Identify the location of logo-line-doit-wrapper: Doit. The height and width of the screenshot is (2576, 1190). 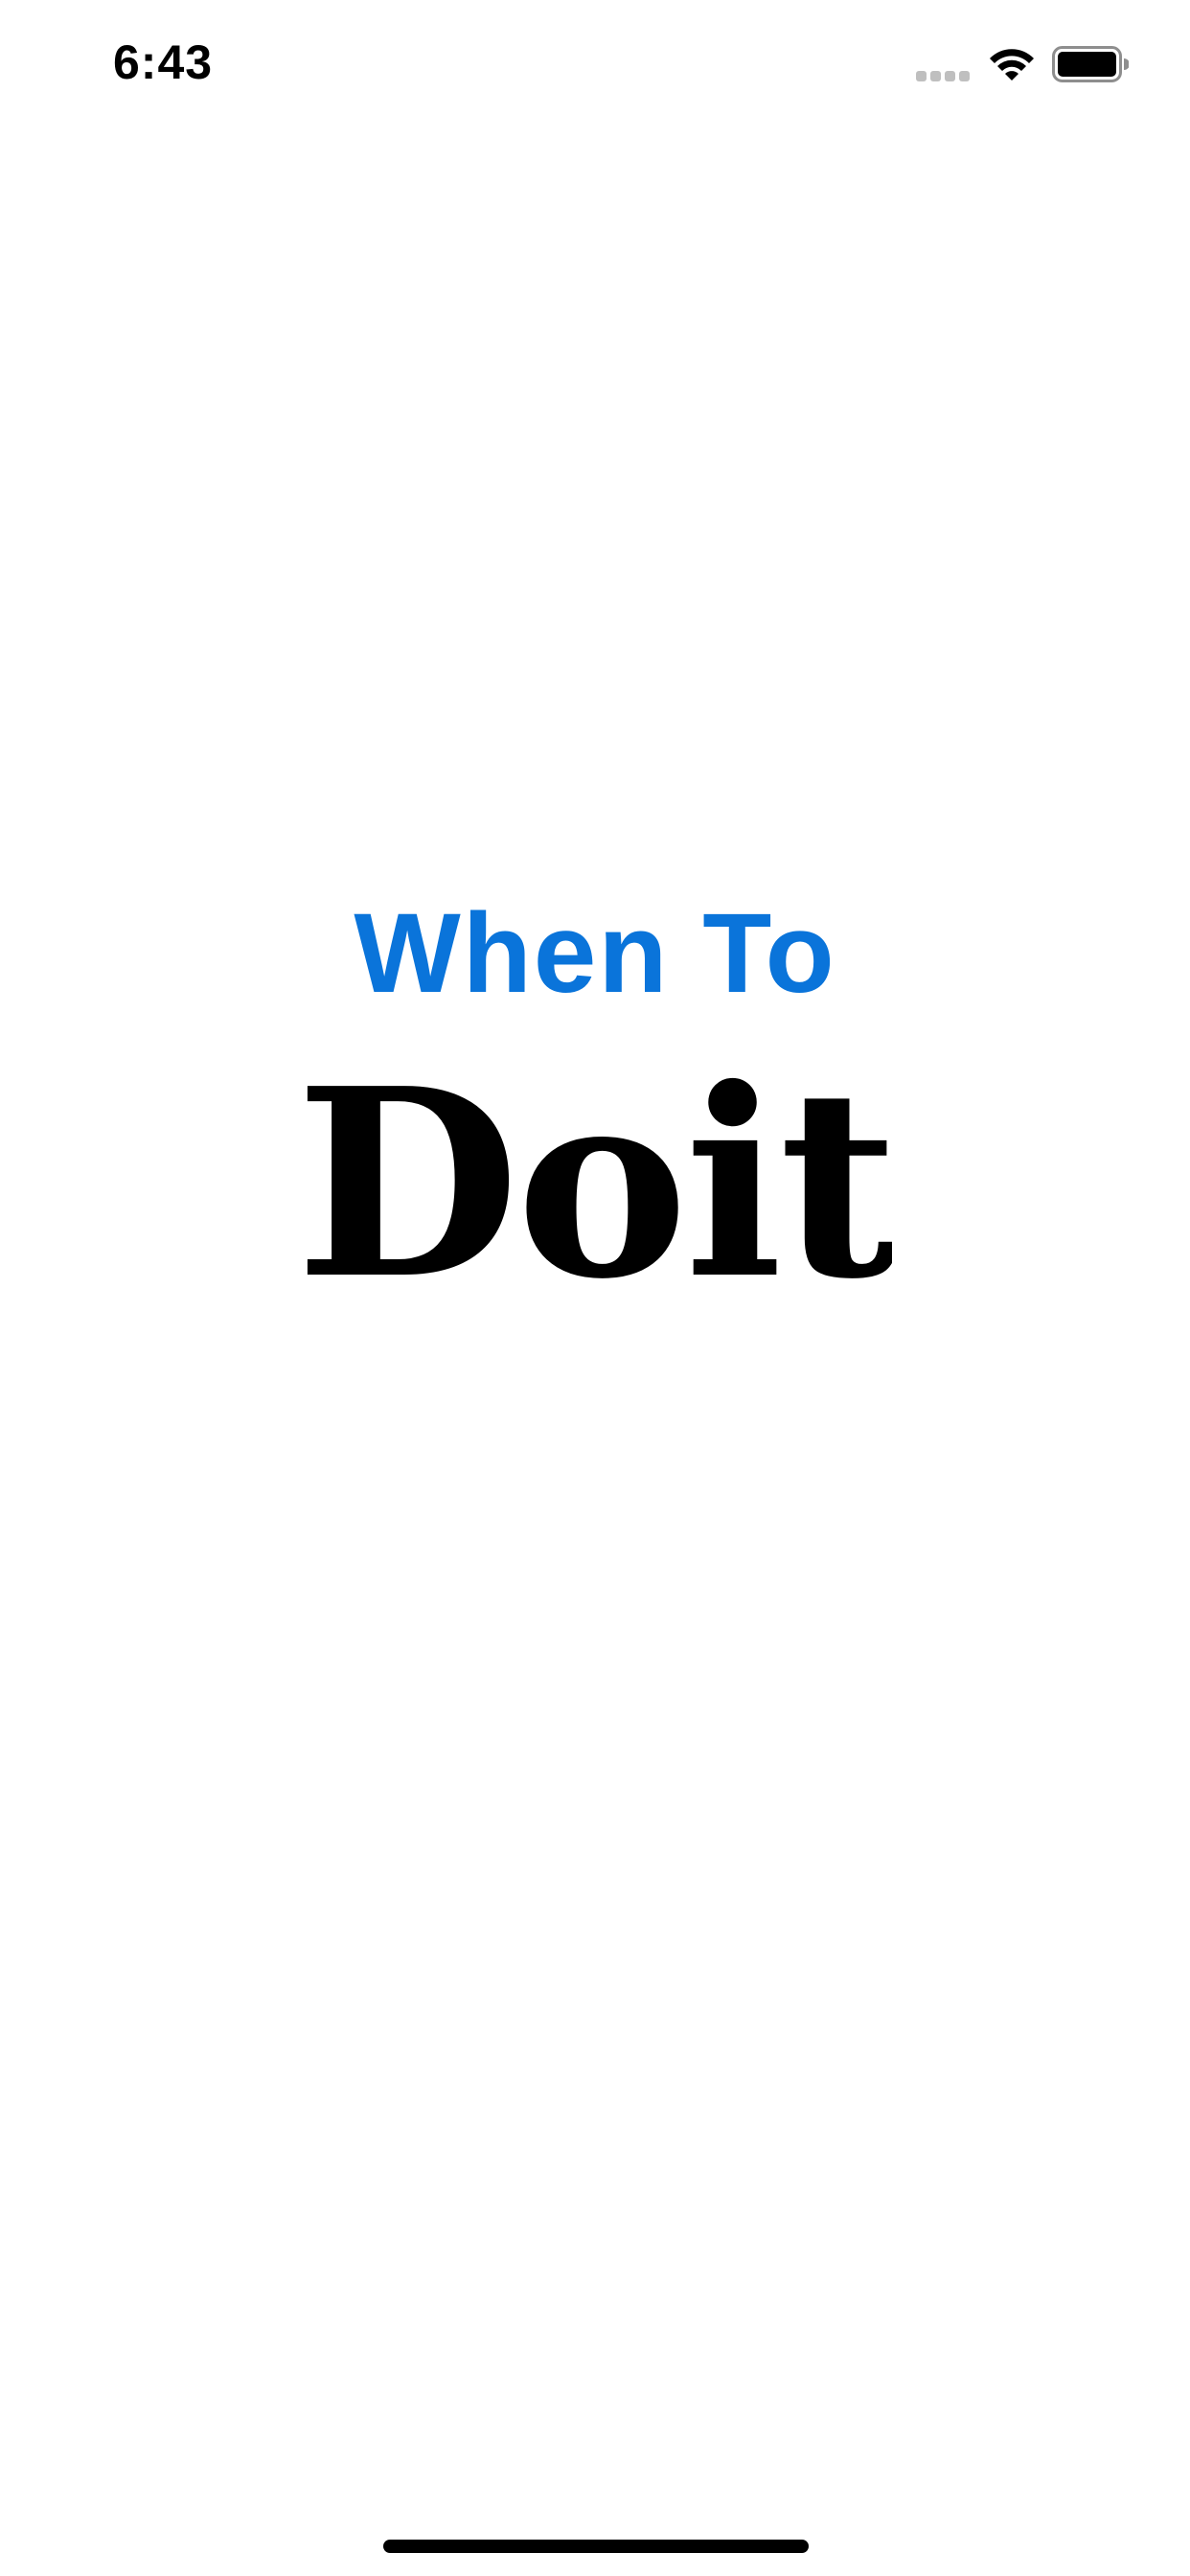
(595, 1197).